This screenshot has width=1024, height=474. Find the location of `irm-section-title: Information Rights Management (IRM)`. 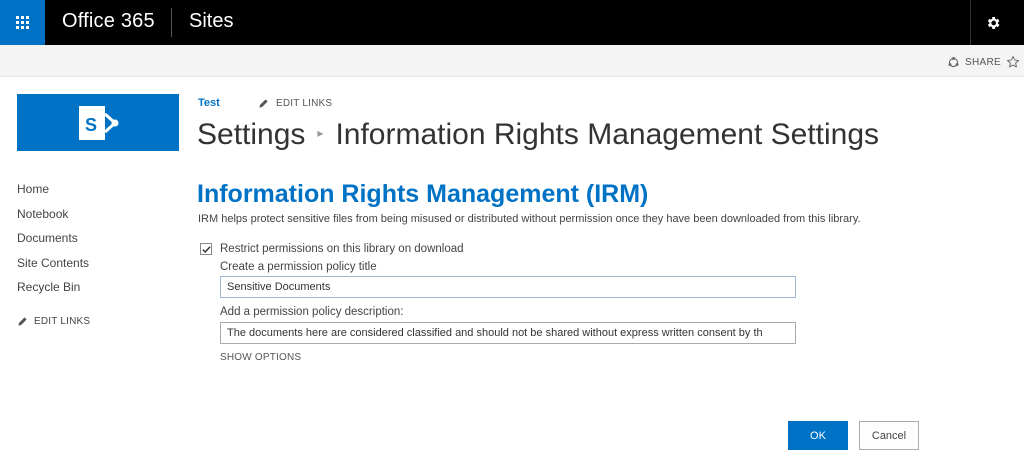

irm-section-title: Information Rights Management (IRM) is located at coordinates (423, 194).